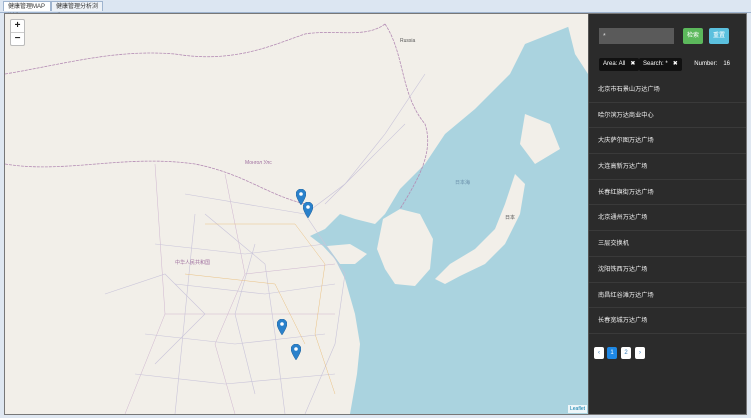 The width and height of the screenshot is (751, 418). I want to click on list-item: 北京通州万达广场, so click(667, 218).